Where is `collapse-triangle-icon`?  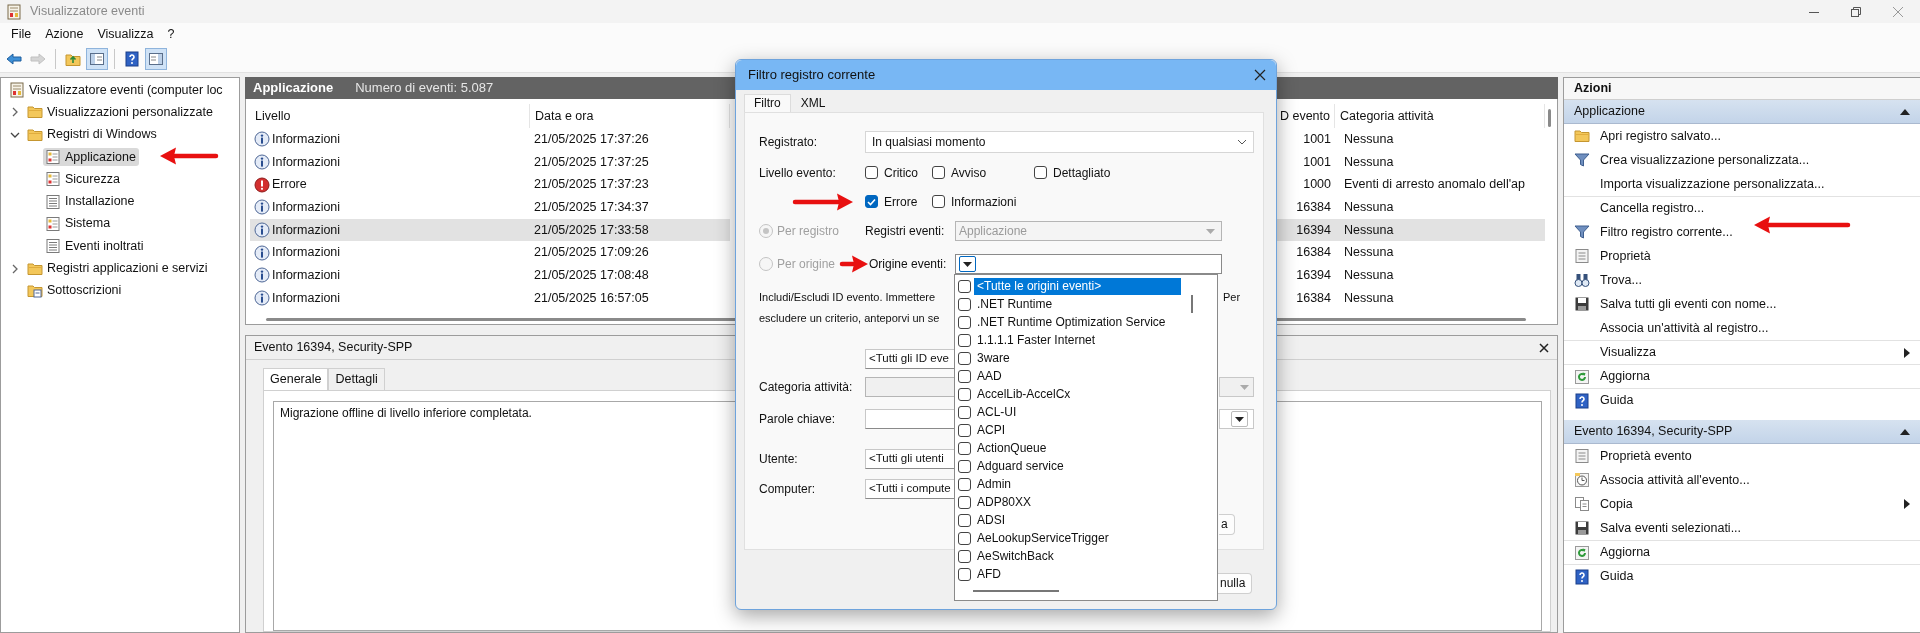 collapse-triangle-icon is located at coordinates (1905, 111).